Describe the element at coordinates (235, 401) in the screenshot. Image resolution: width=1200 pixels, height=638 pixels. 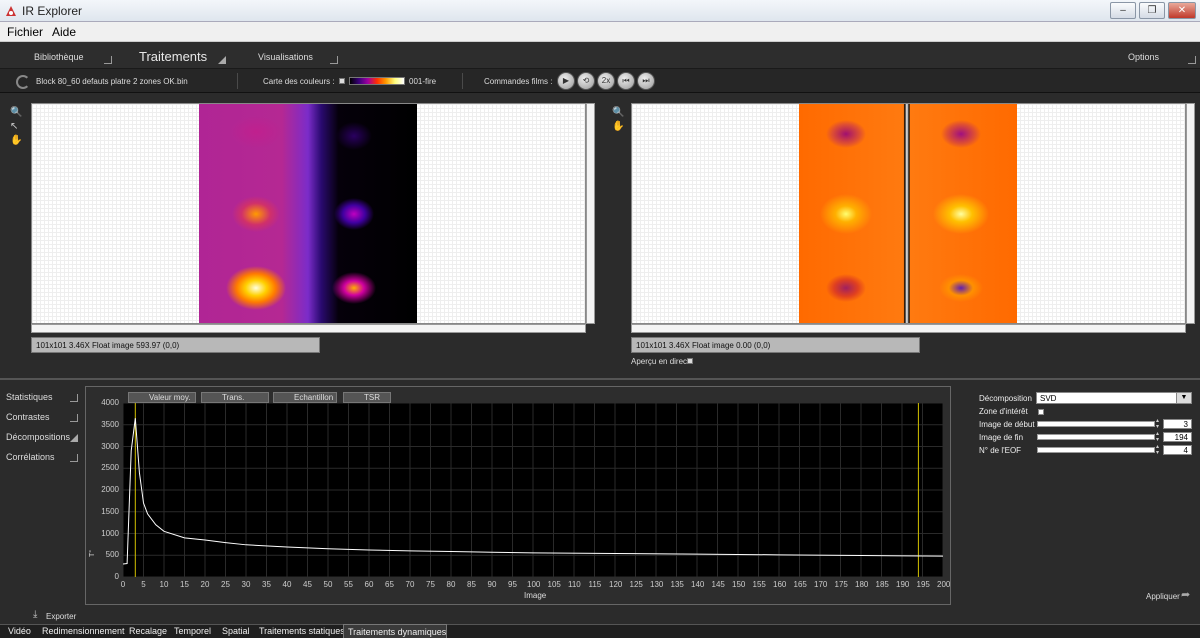
I see `legend-fourier: Trans. Fourrier` at that location.